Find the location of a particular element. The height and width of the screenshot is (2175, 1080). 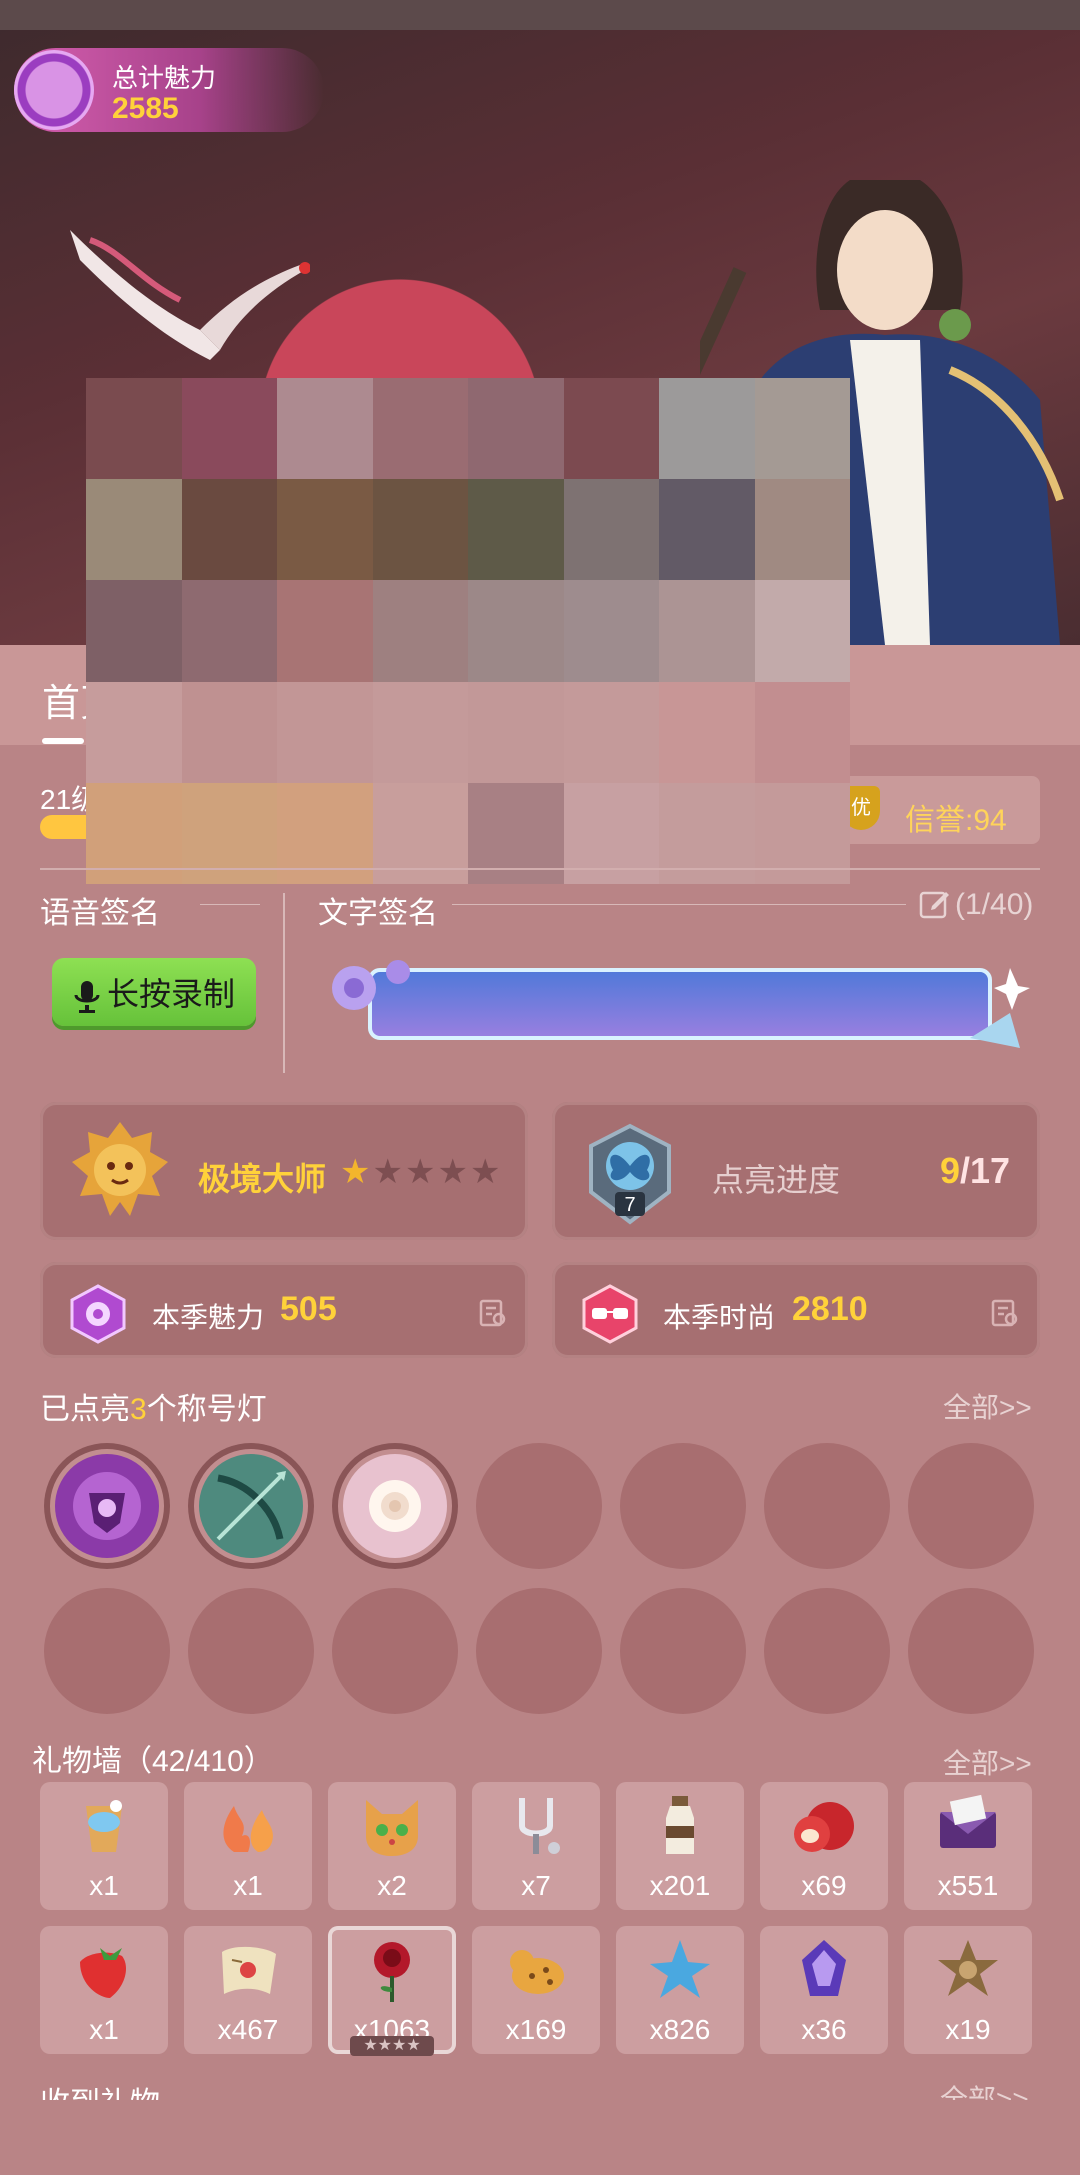

gift-count: x7 is located at coordinates (536, 1885).